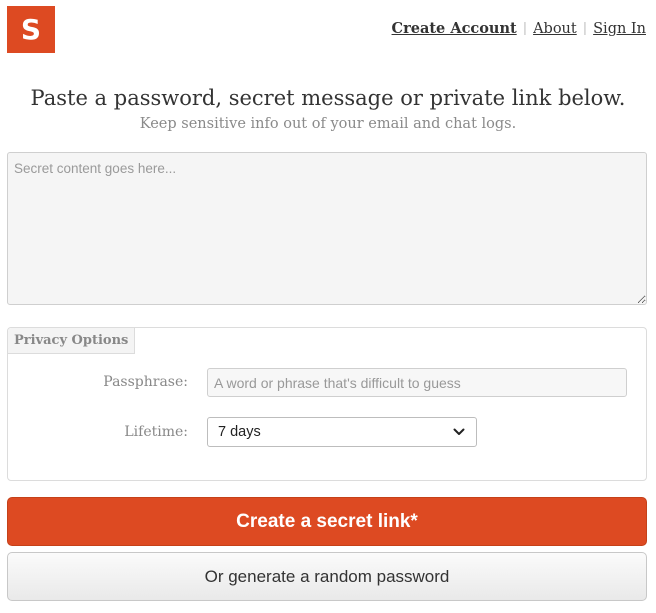  Describe the element at coordinates (342, 432) in the screenshot. I see `lifetime-select: 7 days` at that location.